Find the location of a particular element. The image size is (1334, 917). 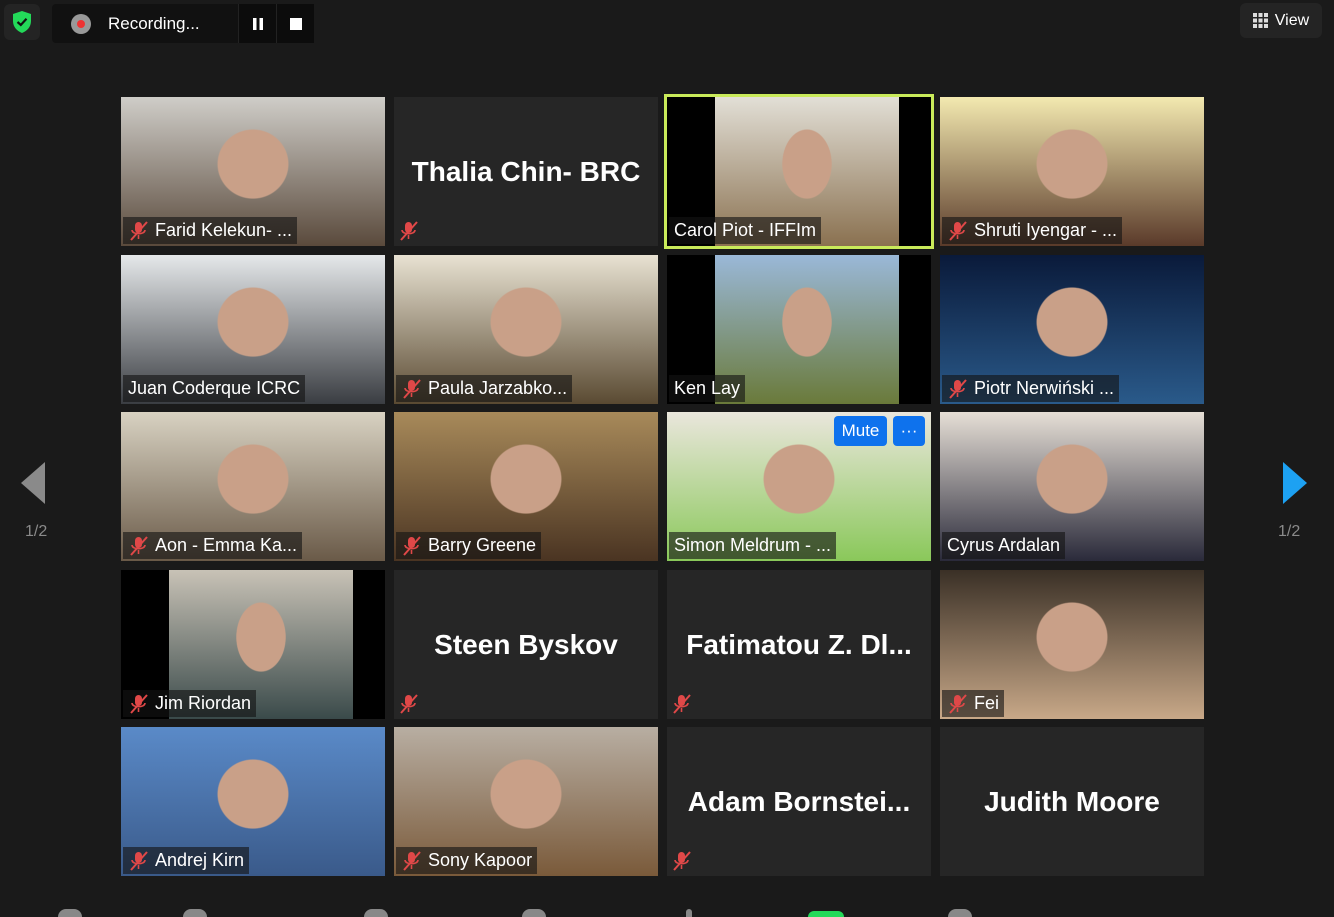

participant-name-label: Barry Greene is located at coordinates (469, 545).